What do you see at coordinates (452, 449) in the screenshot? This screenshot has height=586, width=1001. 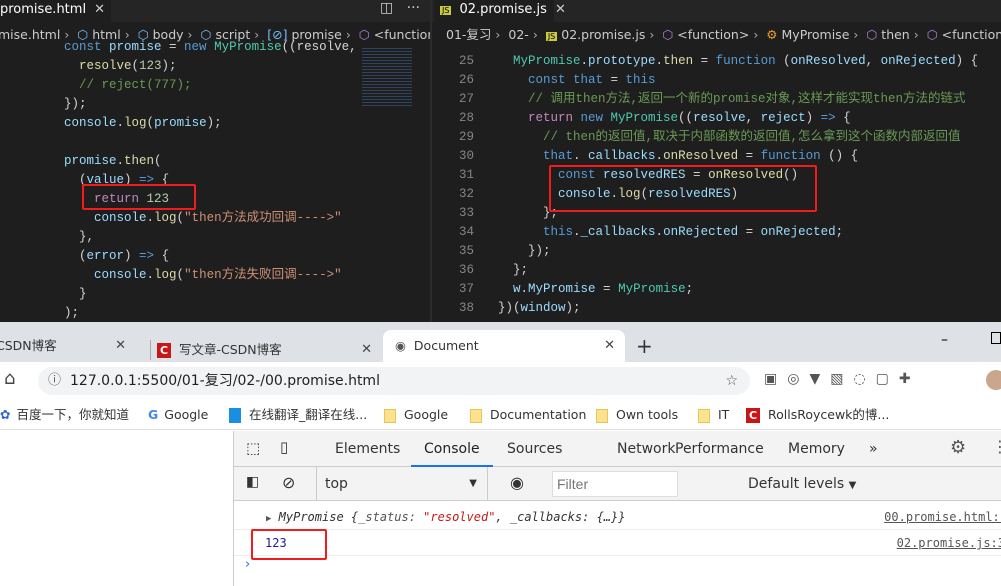 I see `tab-console: Console` at bounding box center [452, 449].